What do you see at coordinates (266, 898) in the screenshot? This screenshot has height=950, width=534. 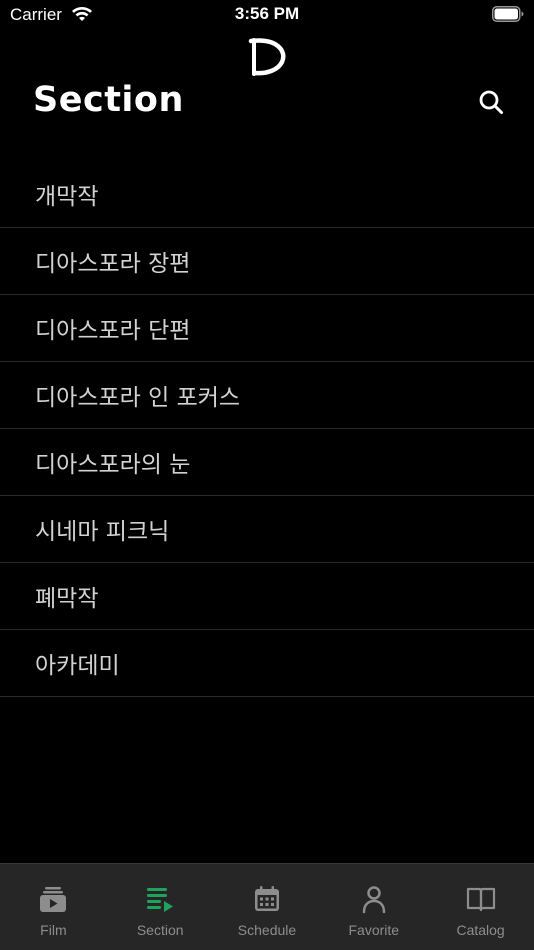 I see `calendar-icon` at bounding box center [266, 898].